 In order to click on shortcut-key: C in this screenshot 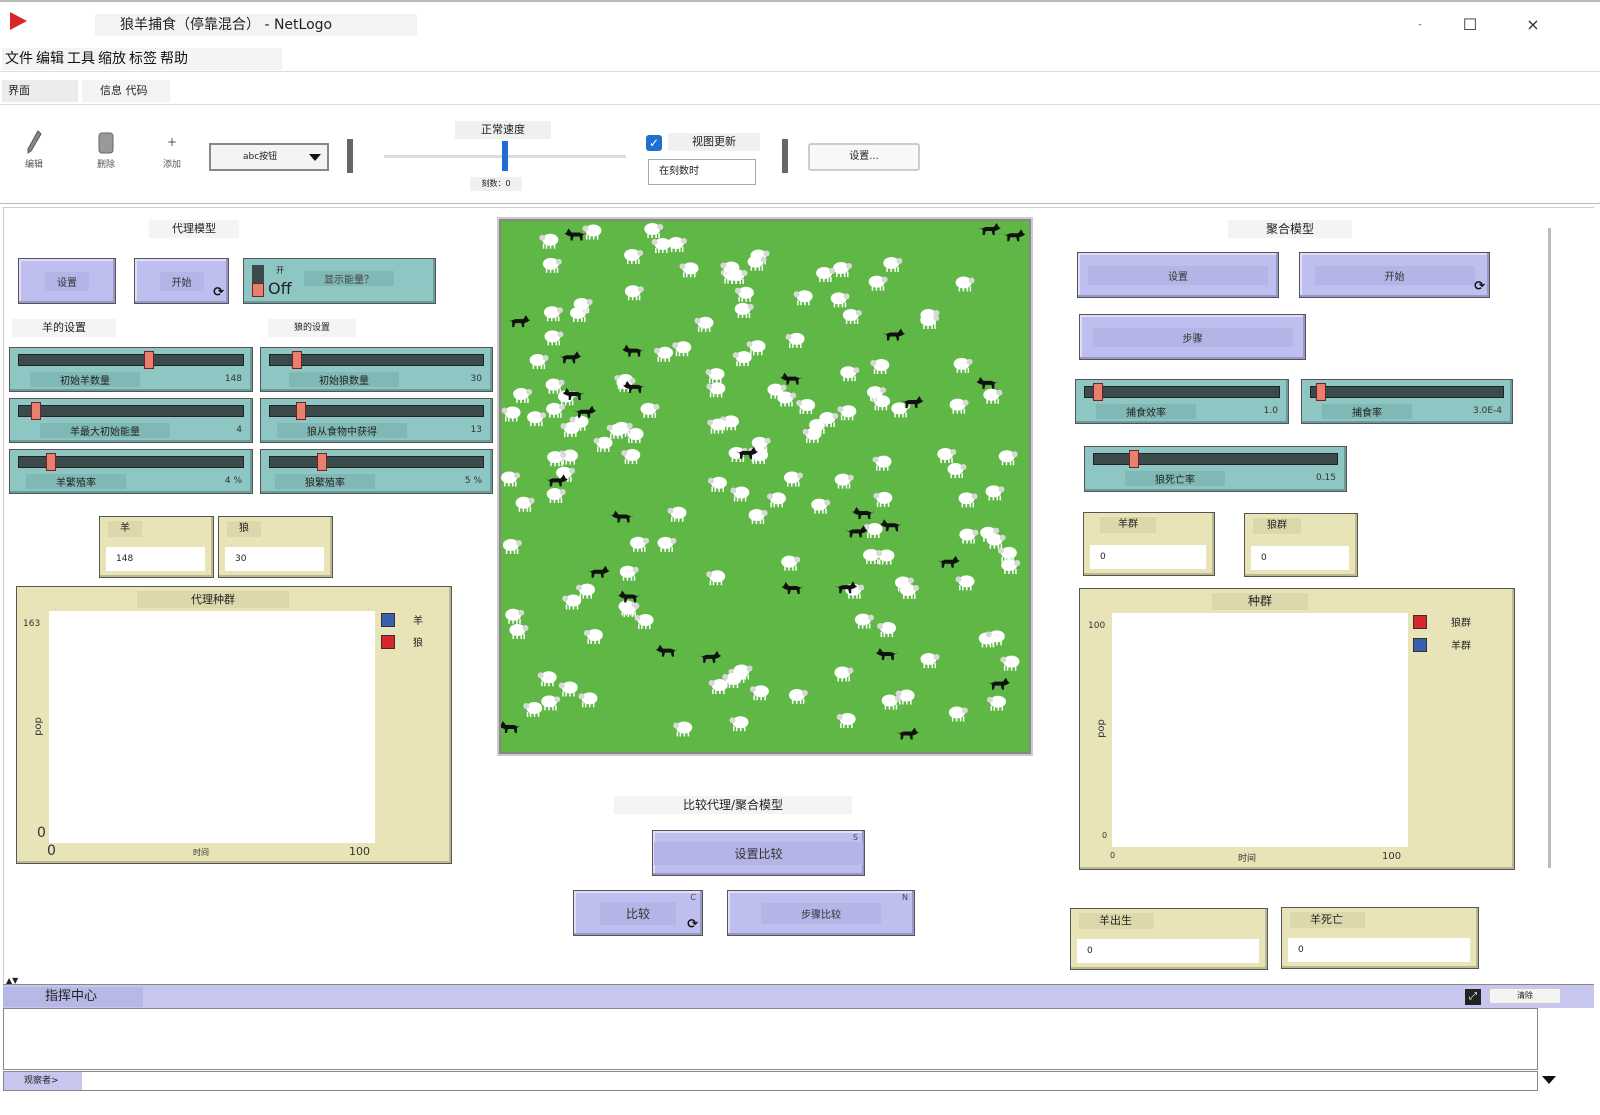, I will do `click(693, 897)`.